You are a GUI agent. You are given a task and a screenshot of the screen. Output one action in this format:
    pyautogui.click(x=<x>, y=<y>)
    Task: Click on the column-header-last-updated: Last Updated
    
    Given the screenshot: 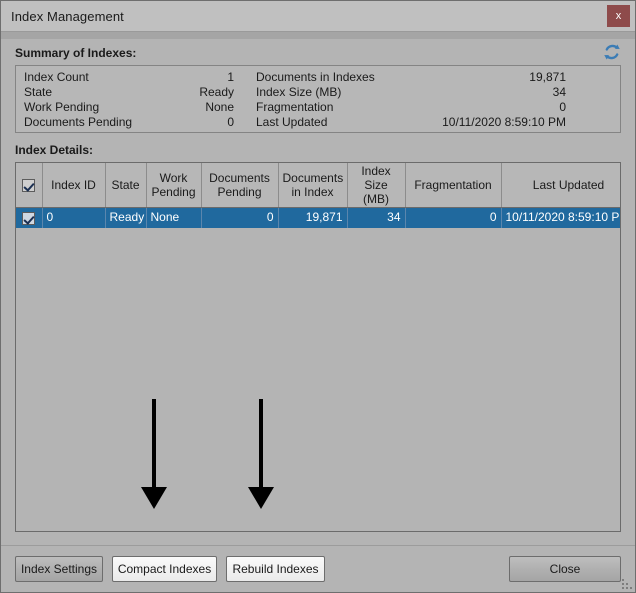 What is the action you would take?
    pyautogui.click(x=560, y=185)
    